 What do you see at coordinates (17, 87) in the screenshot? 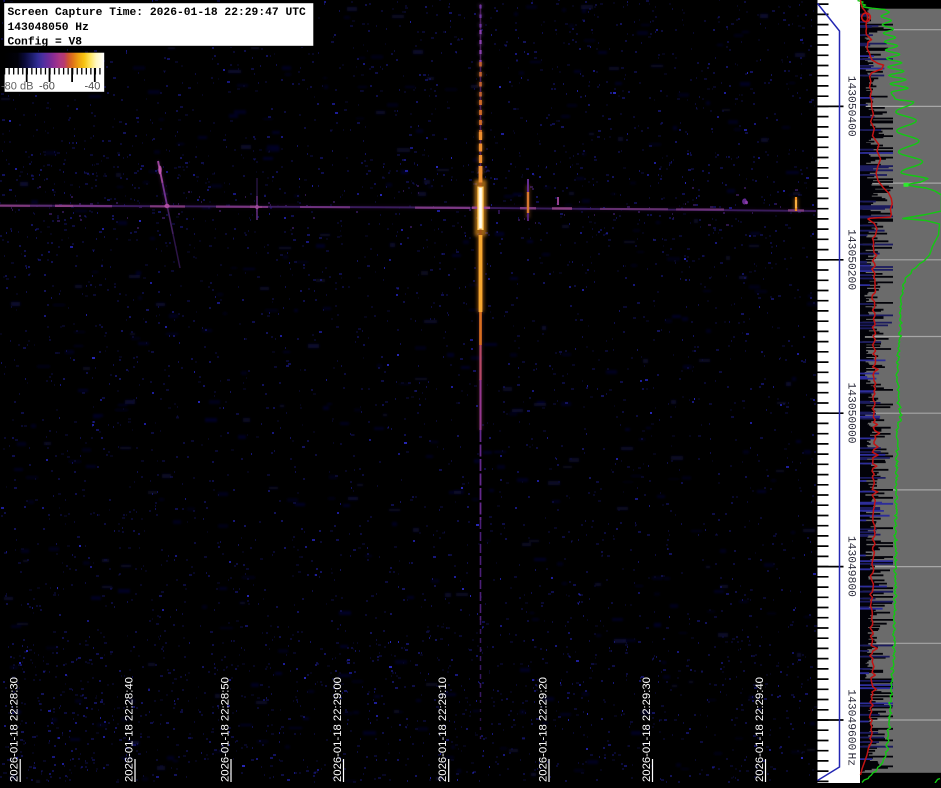
I see `svg-text: -80 dB` at bounding box center [17, 87].